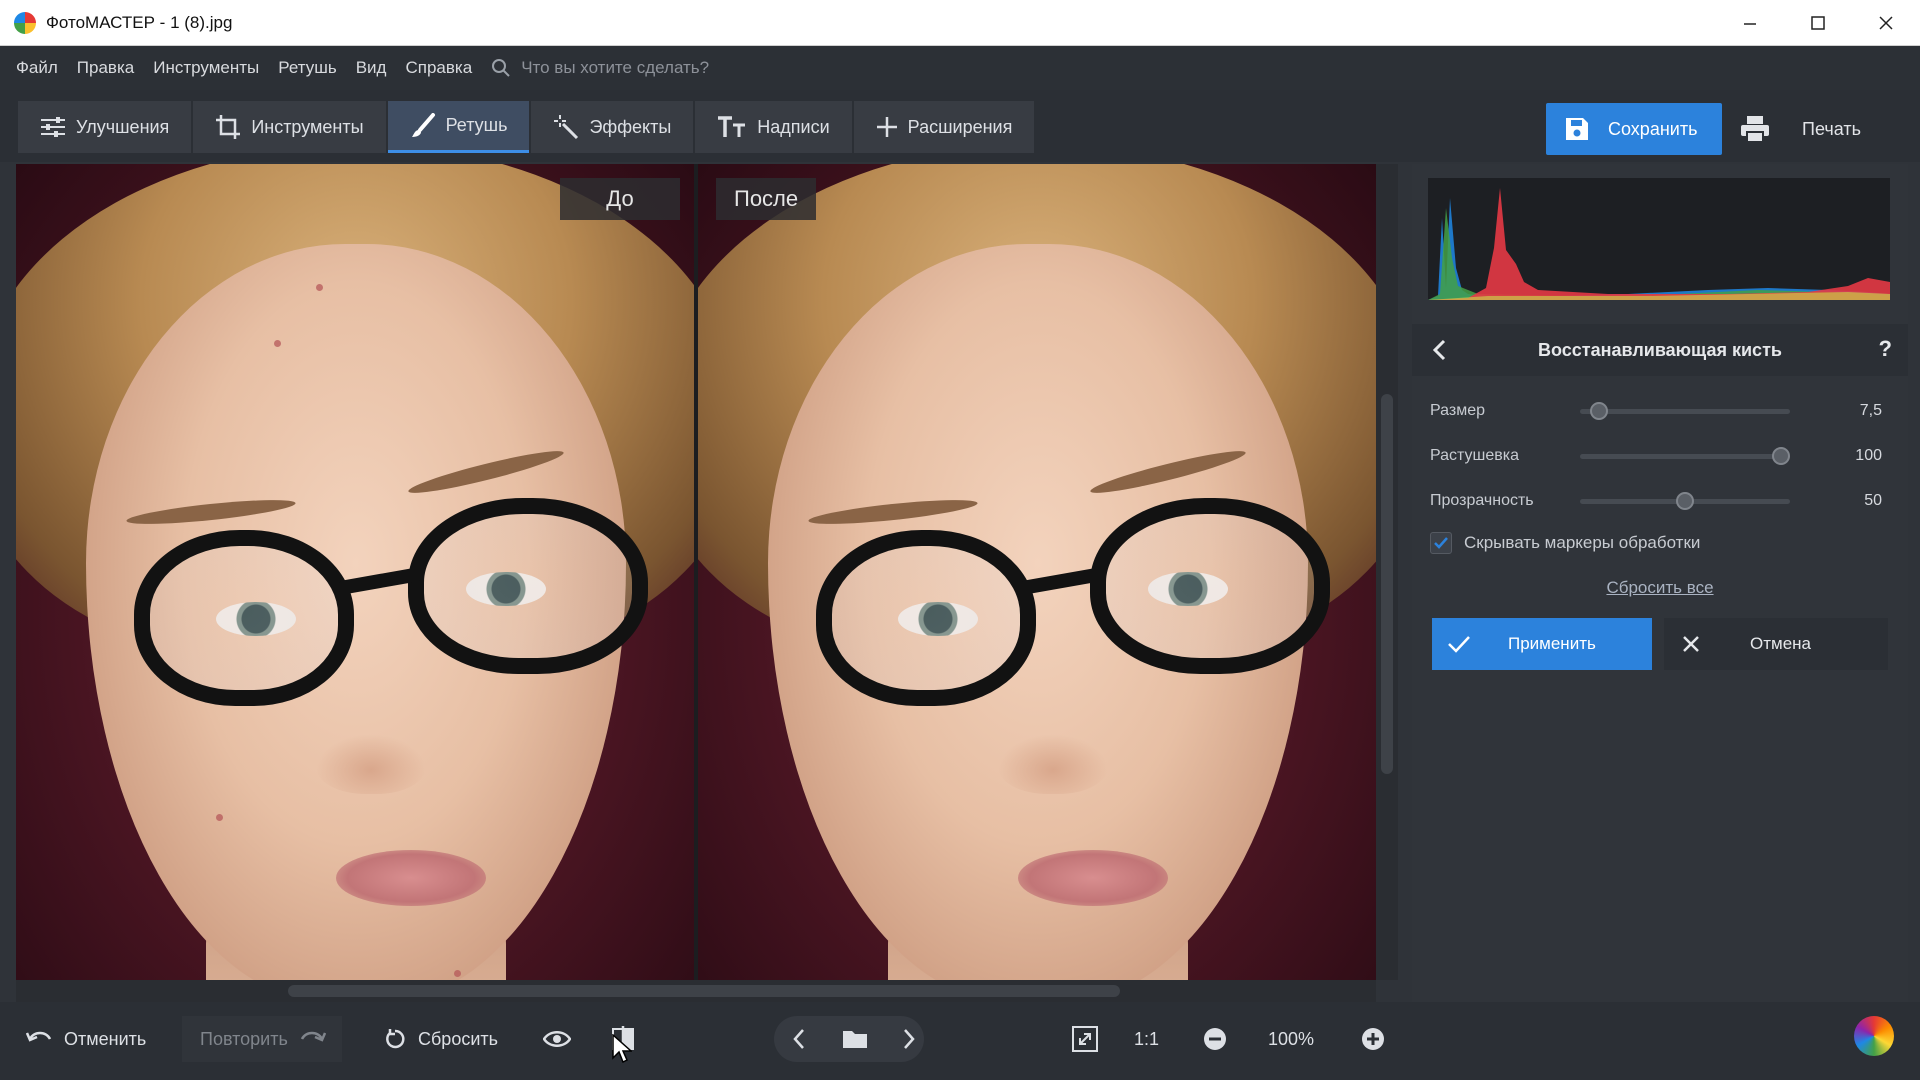 The image size is (1920, 1080). Describe the element at coordinates (1373, 1039) in the screenshot. I see `zoom-in-button` at that location.